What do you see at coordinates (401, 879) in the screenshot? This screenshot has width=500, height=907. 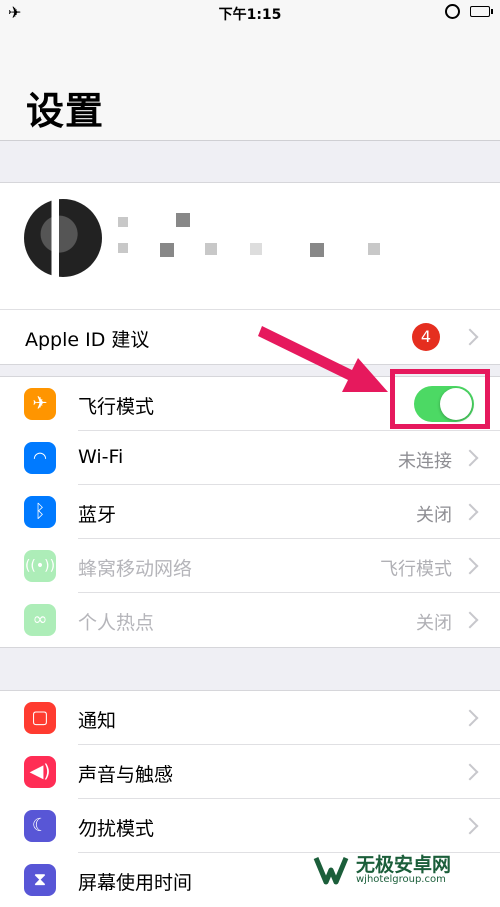 I see `watermark-url: wjhotelgroup.com` at bounding box center [401, 879].